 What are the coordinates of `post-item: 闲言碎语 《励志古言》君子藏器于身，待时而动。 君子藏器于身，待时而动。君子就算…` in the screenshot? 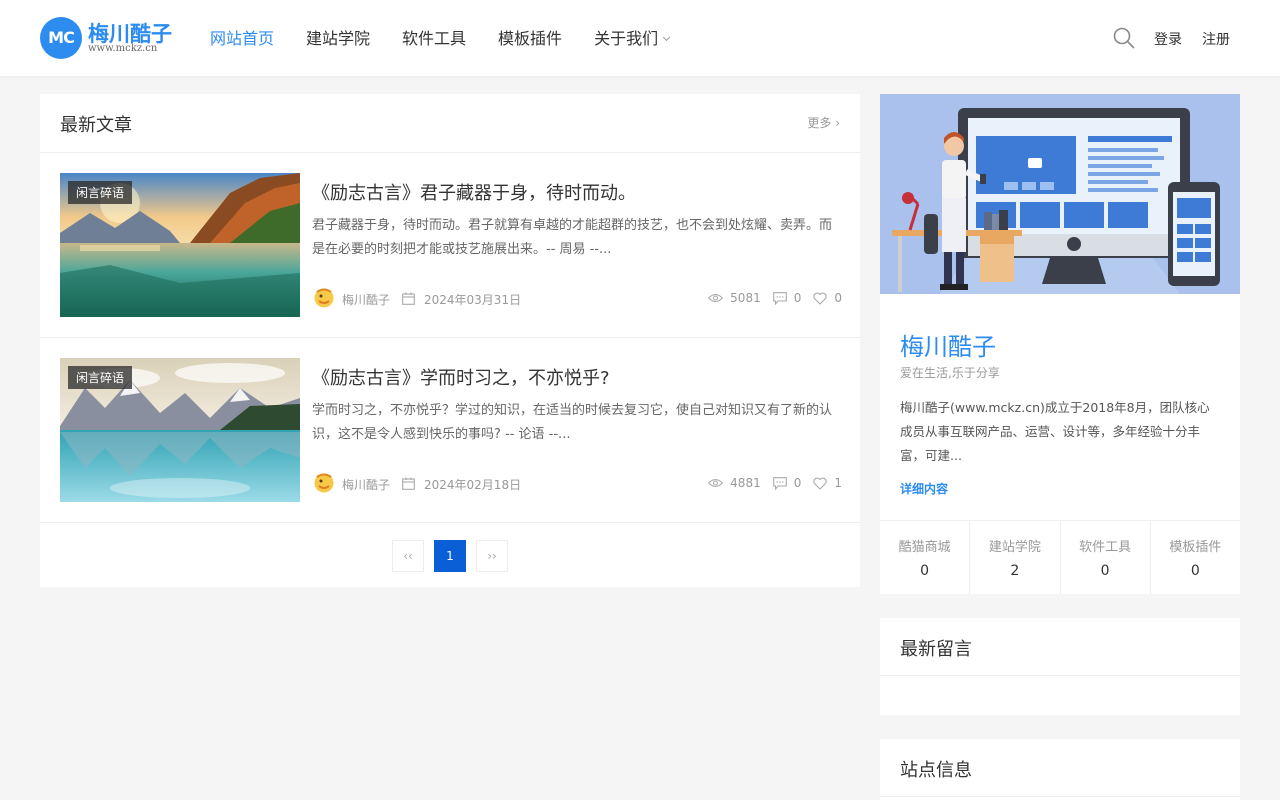 It's located at (450, 245).